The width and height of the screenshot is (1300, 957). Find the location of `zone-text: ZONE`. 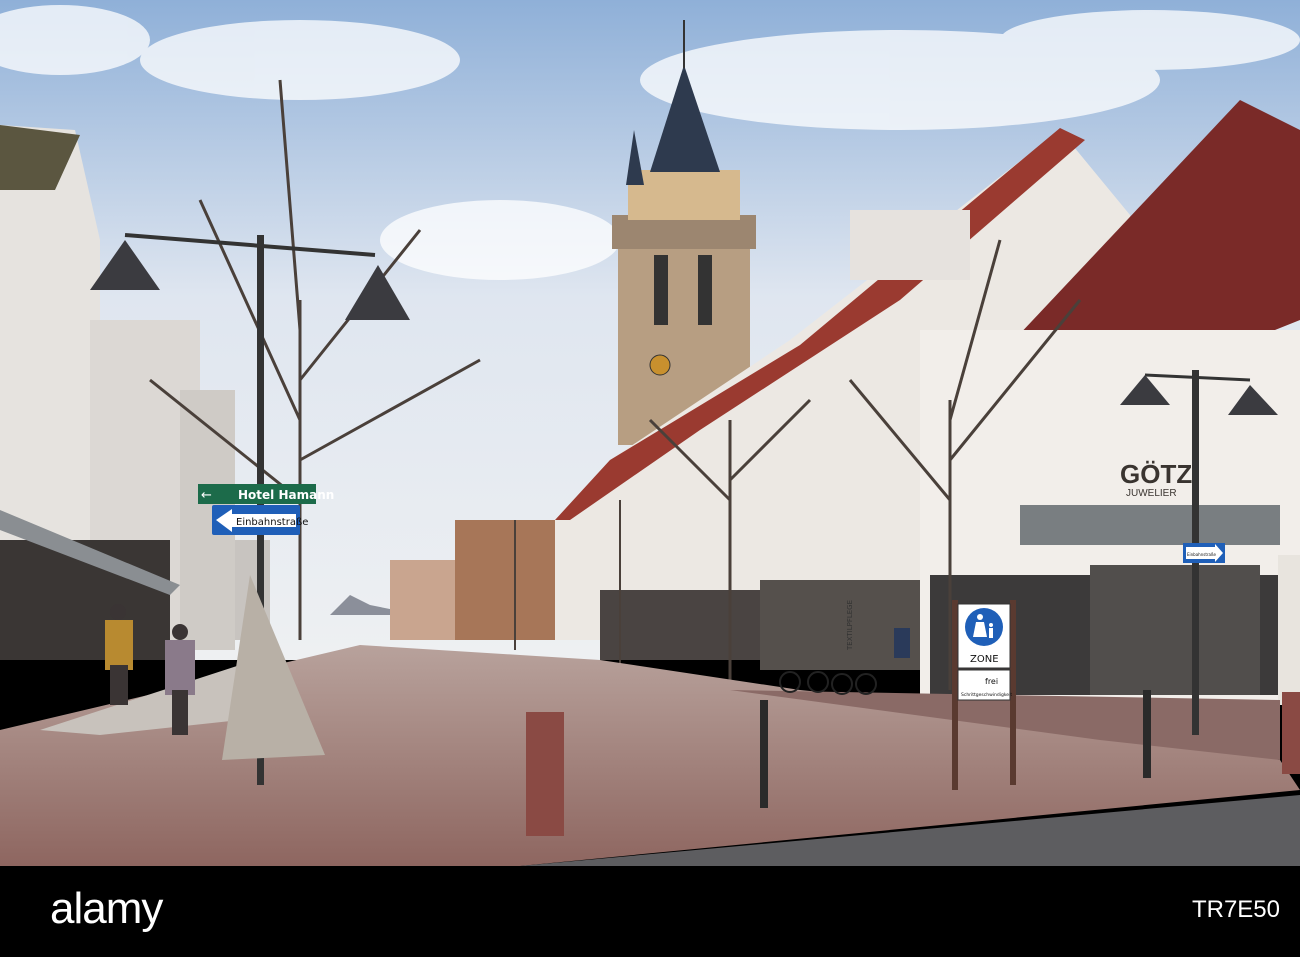

zone-text: ZONE is located at coordinates (984, 659).